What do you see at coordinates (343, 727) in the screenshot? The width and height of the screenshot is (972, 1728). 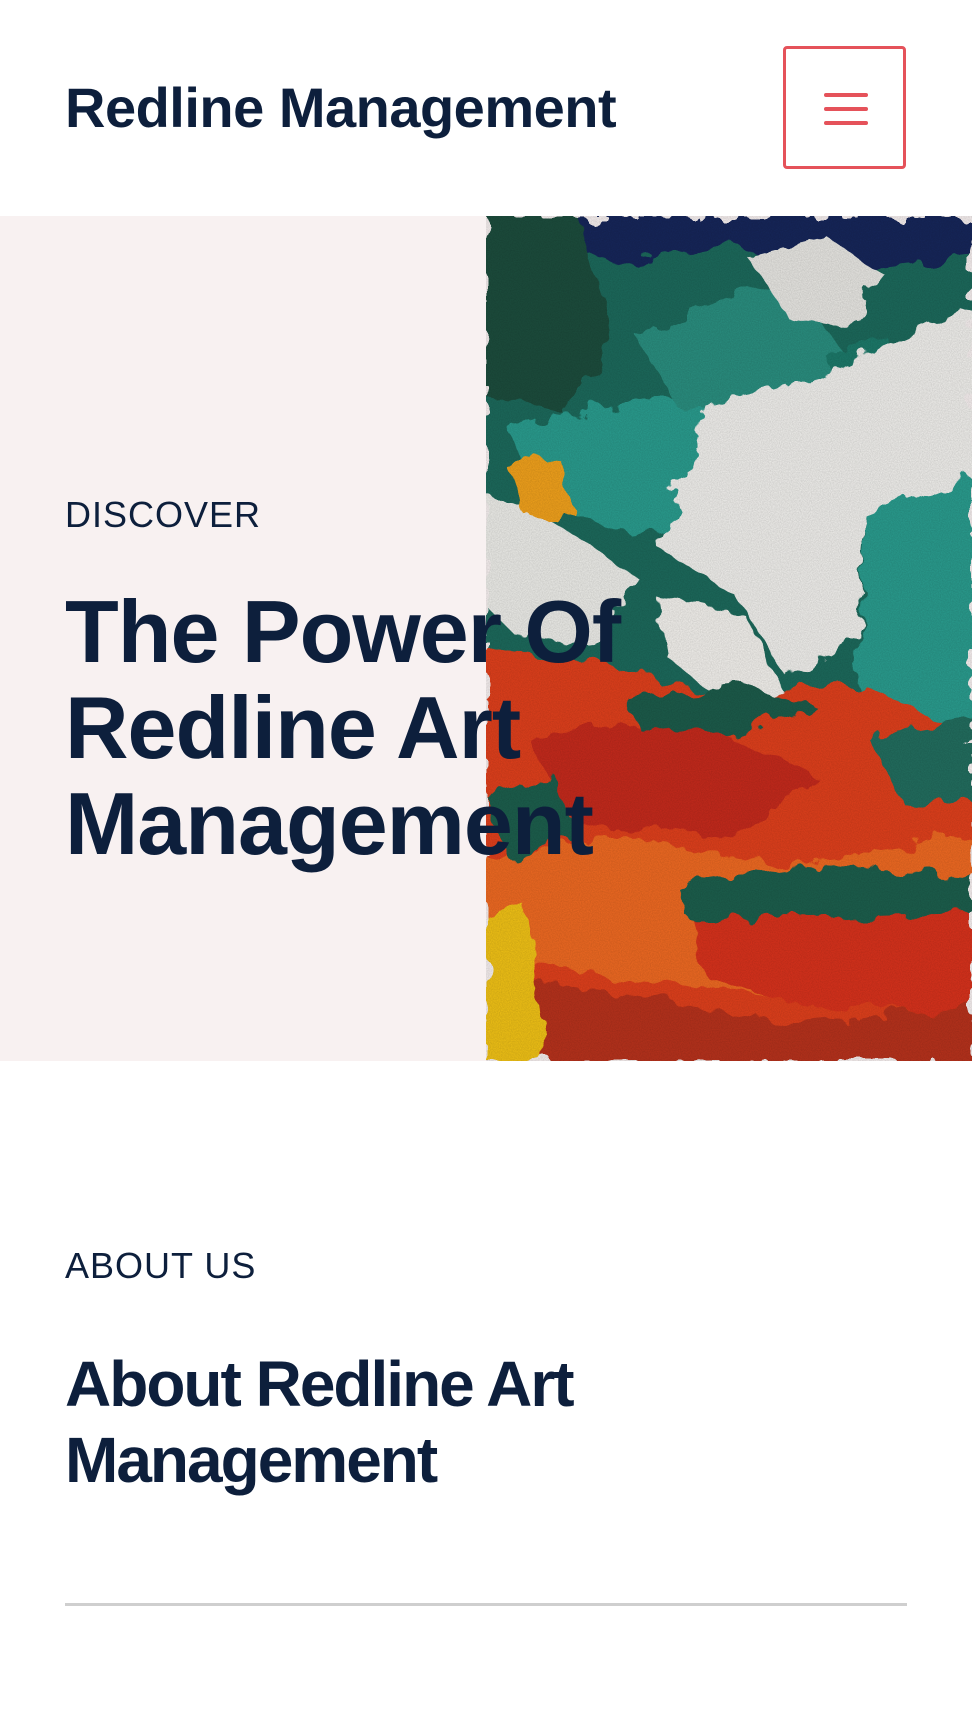 I see `hero-heading: The Power Of Redline Art Management` at bounding box center [343, 727].